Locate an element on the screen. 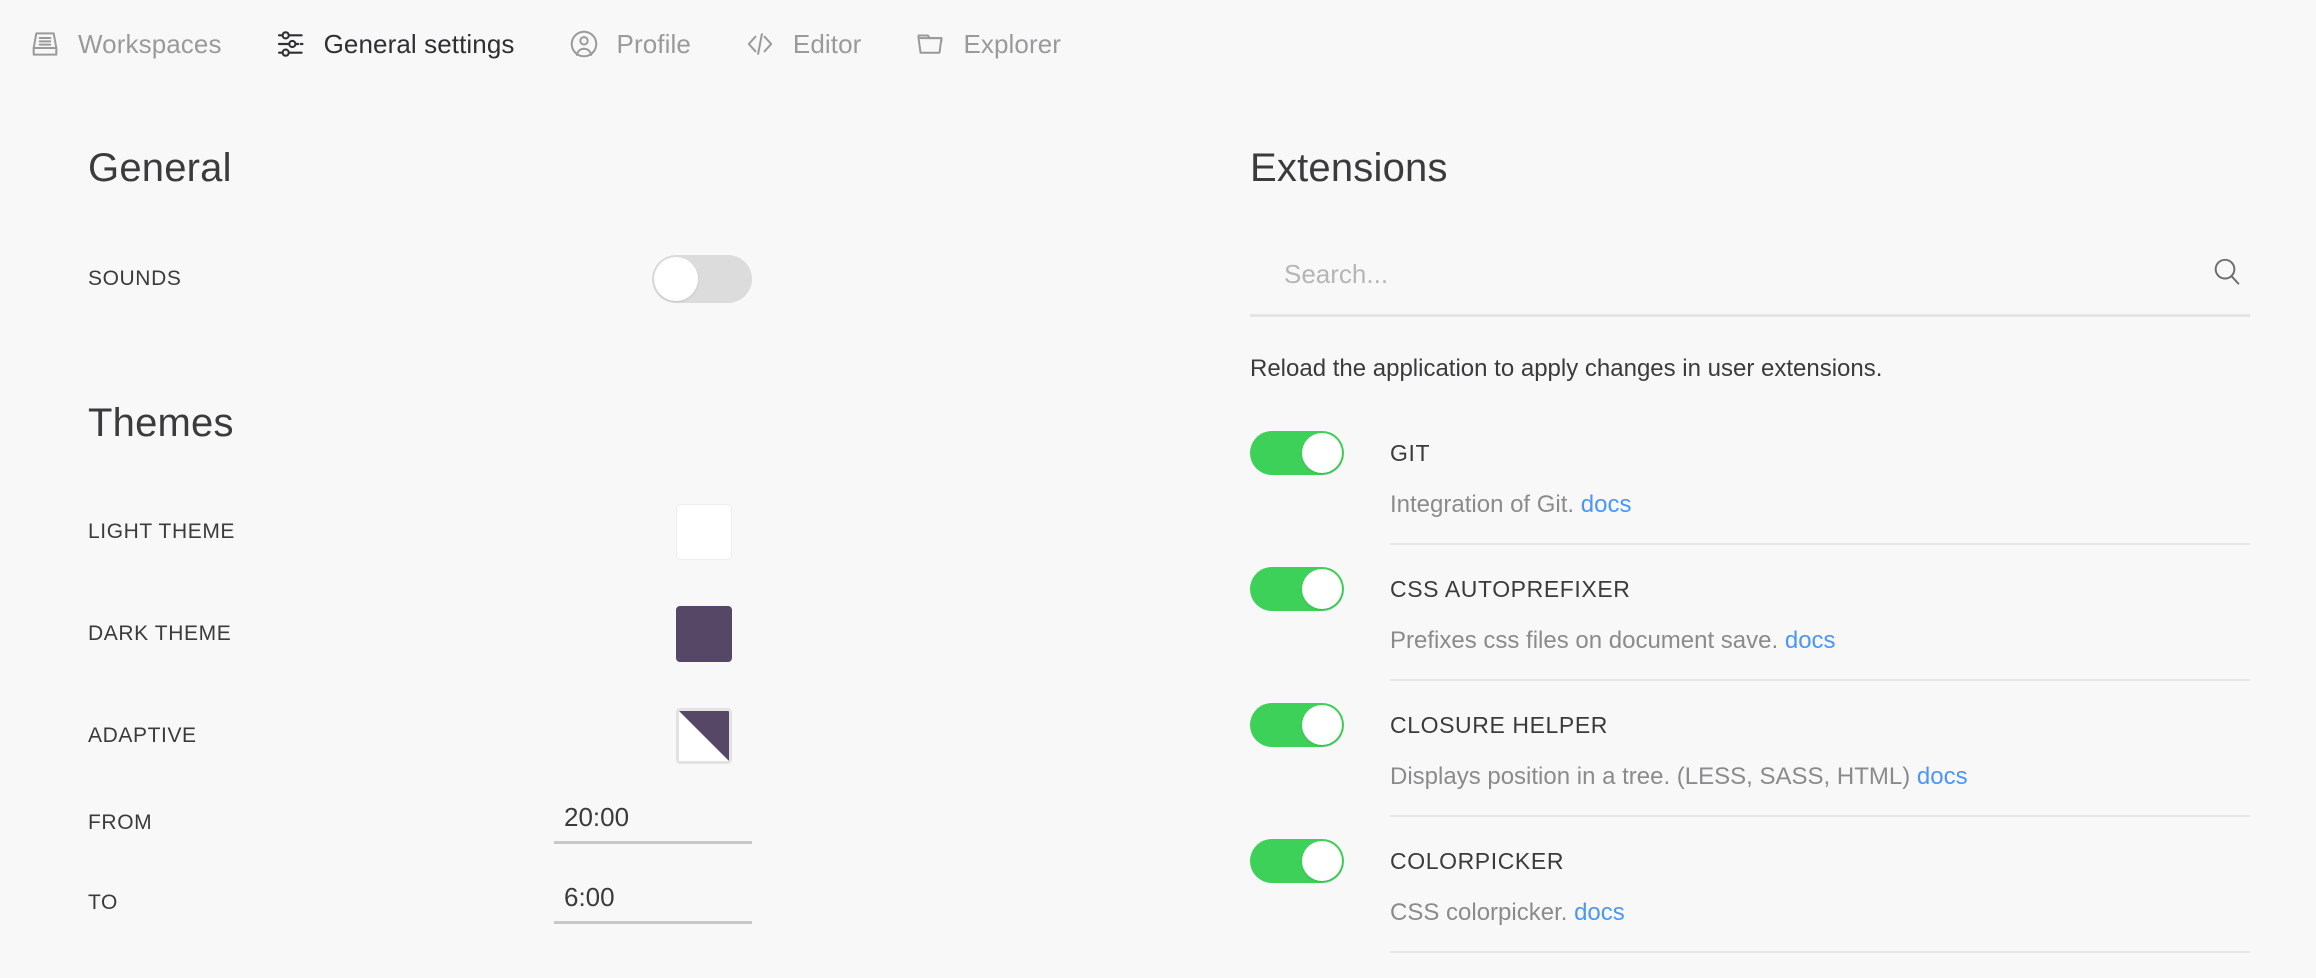 The image size is (2316, 978). adaptive-theme-swatch is located at coordinates (704, 736).